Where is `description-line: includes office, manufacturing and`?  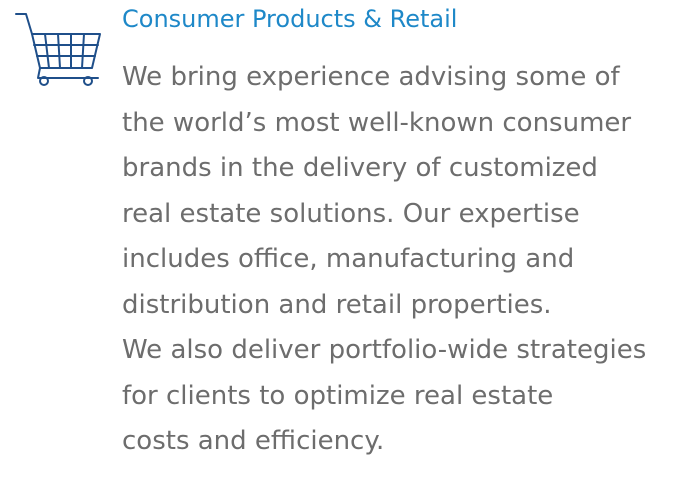
description-line: includes office, manufacturing and is located at coordinates (348, 259).